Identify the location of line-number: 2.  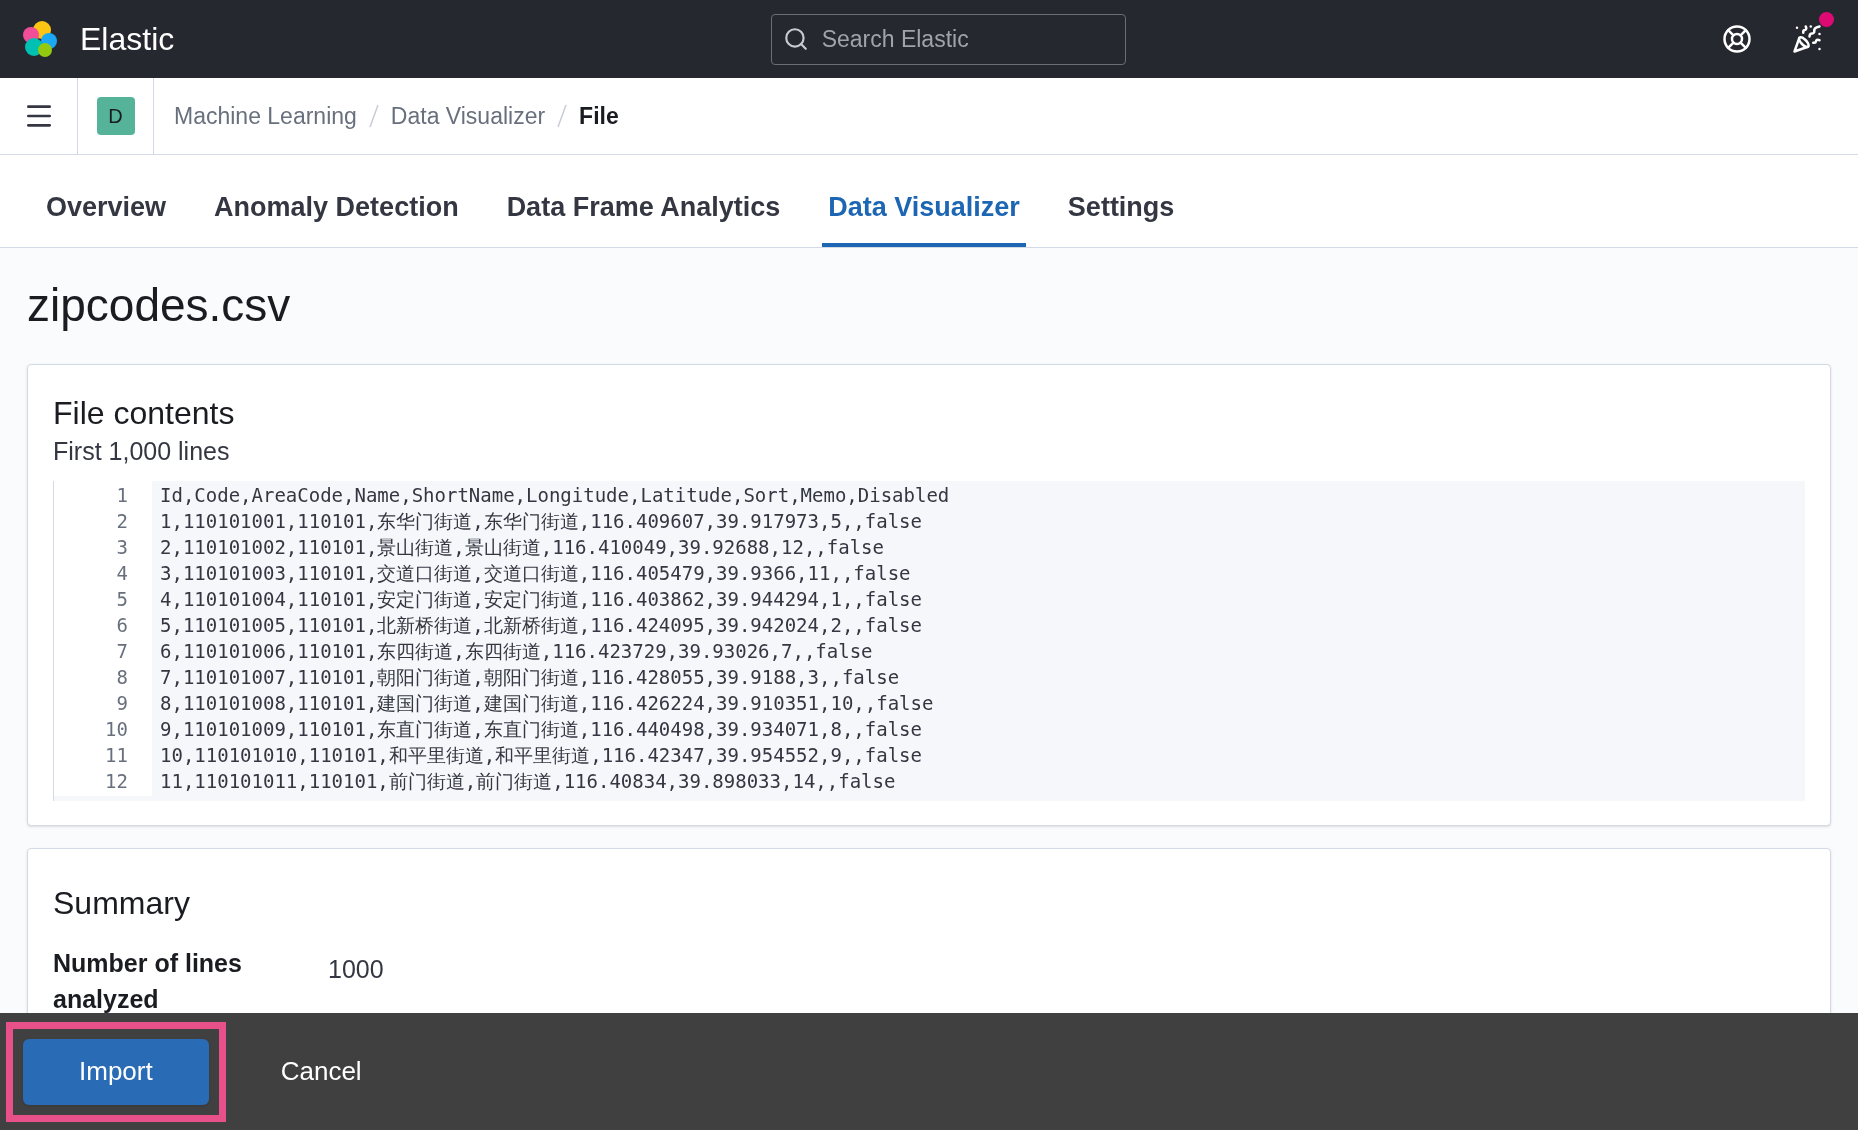
(103, 521).